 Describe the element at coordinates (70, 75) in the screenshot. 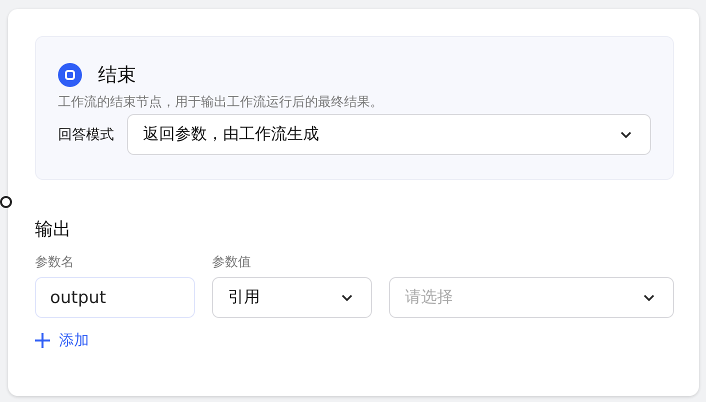

I see `stop-icon` at that location.